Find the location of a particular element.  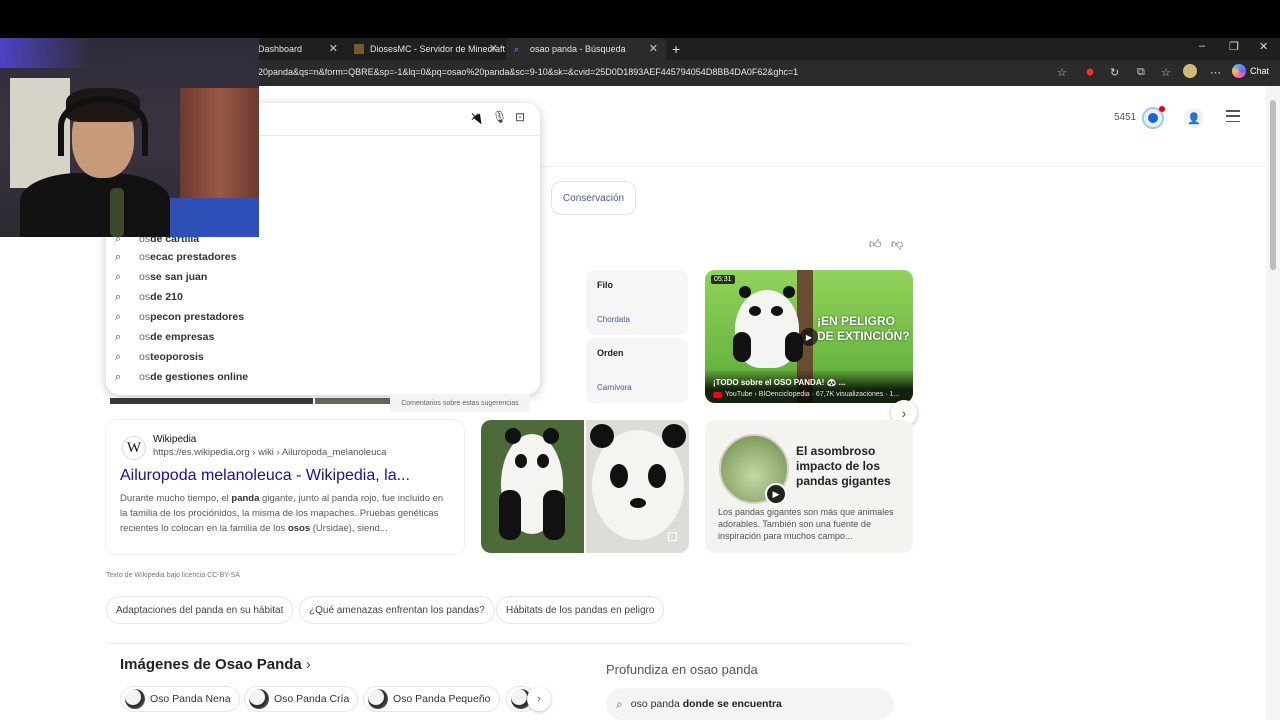

adblock-icon: ⬢ is located at coordinates (1090, 72).